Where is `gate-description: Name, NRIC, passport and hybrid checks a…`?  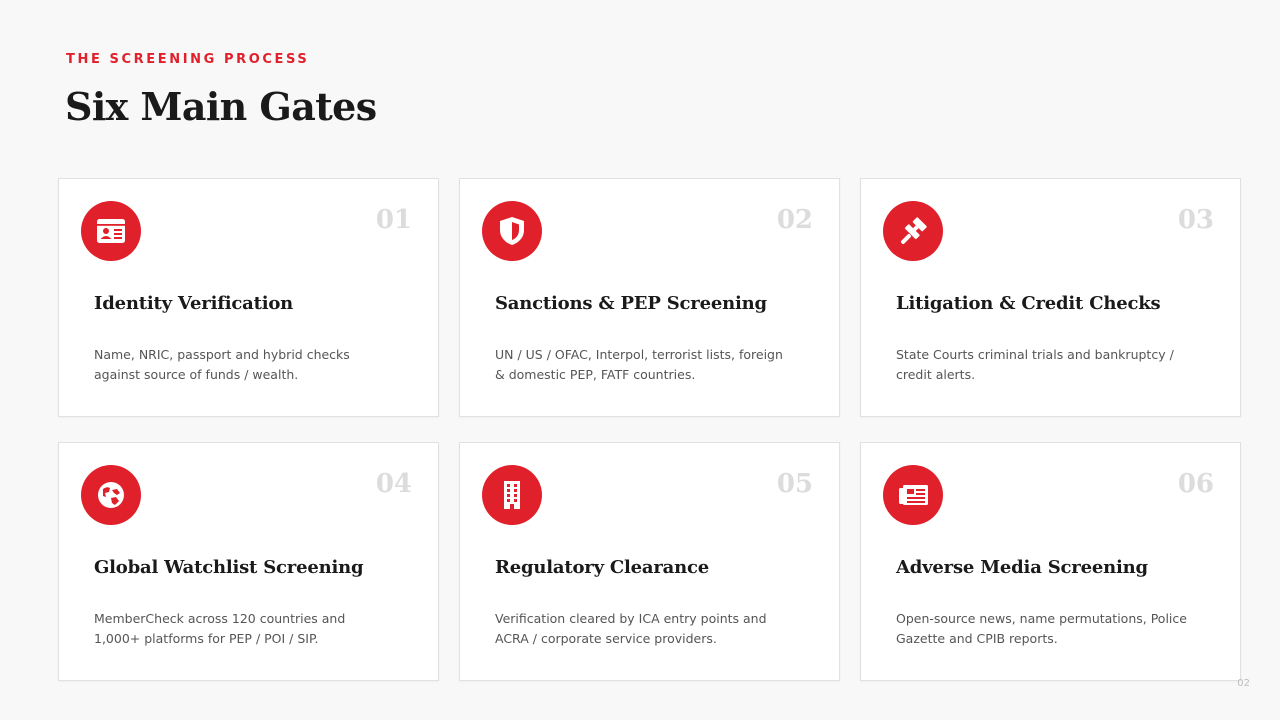 gate-description: Name, NRIC, passport and hybrid checks a… is located at coordinates (222, 364).